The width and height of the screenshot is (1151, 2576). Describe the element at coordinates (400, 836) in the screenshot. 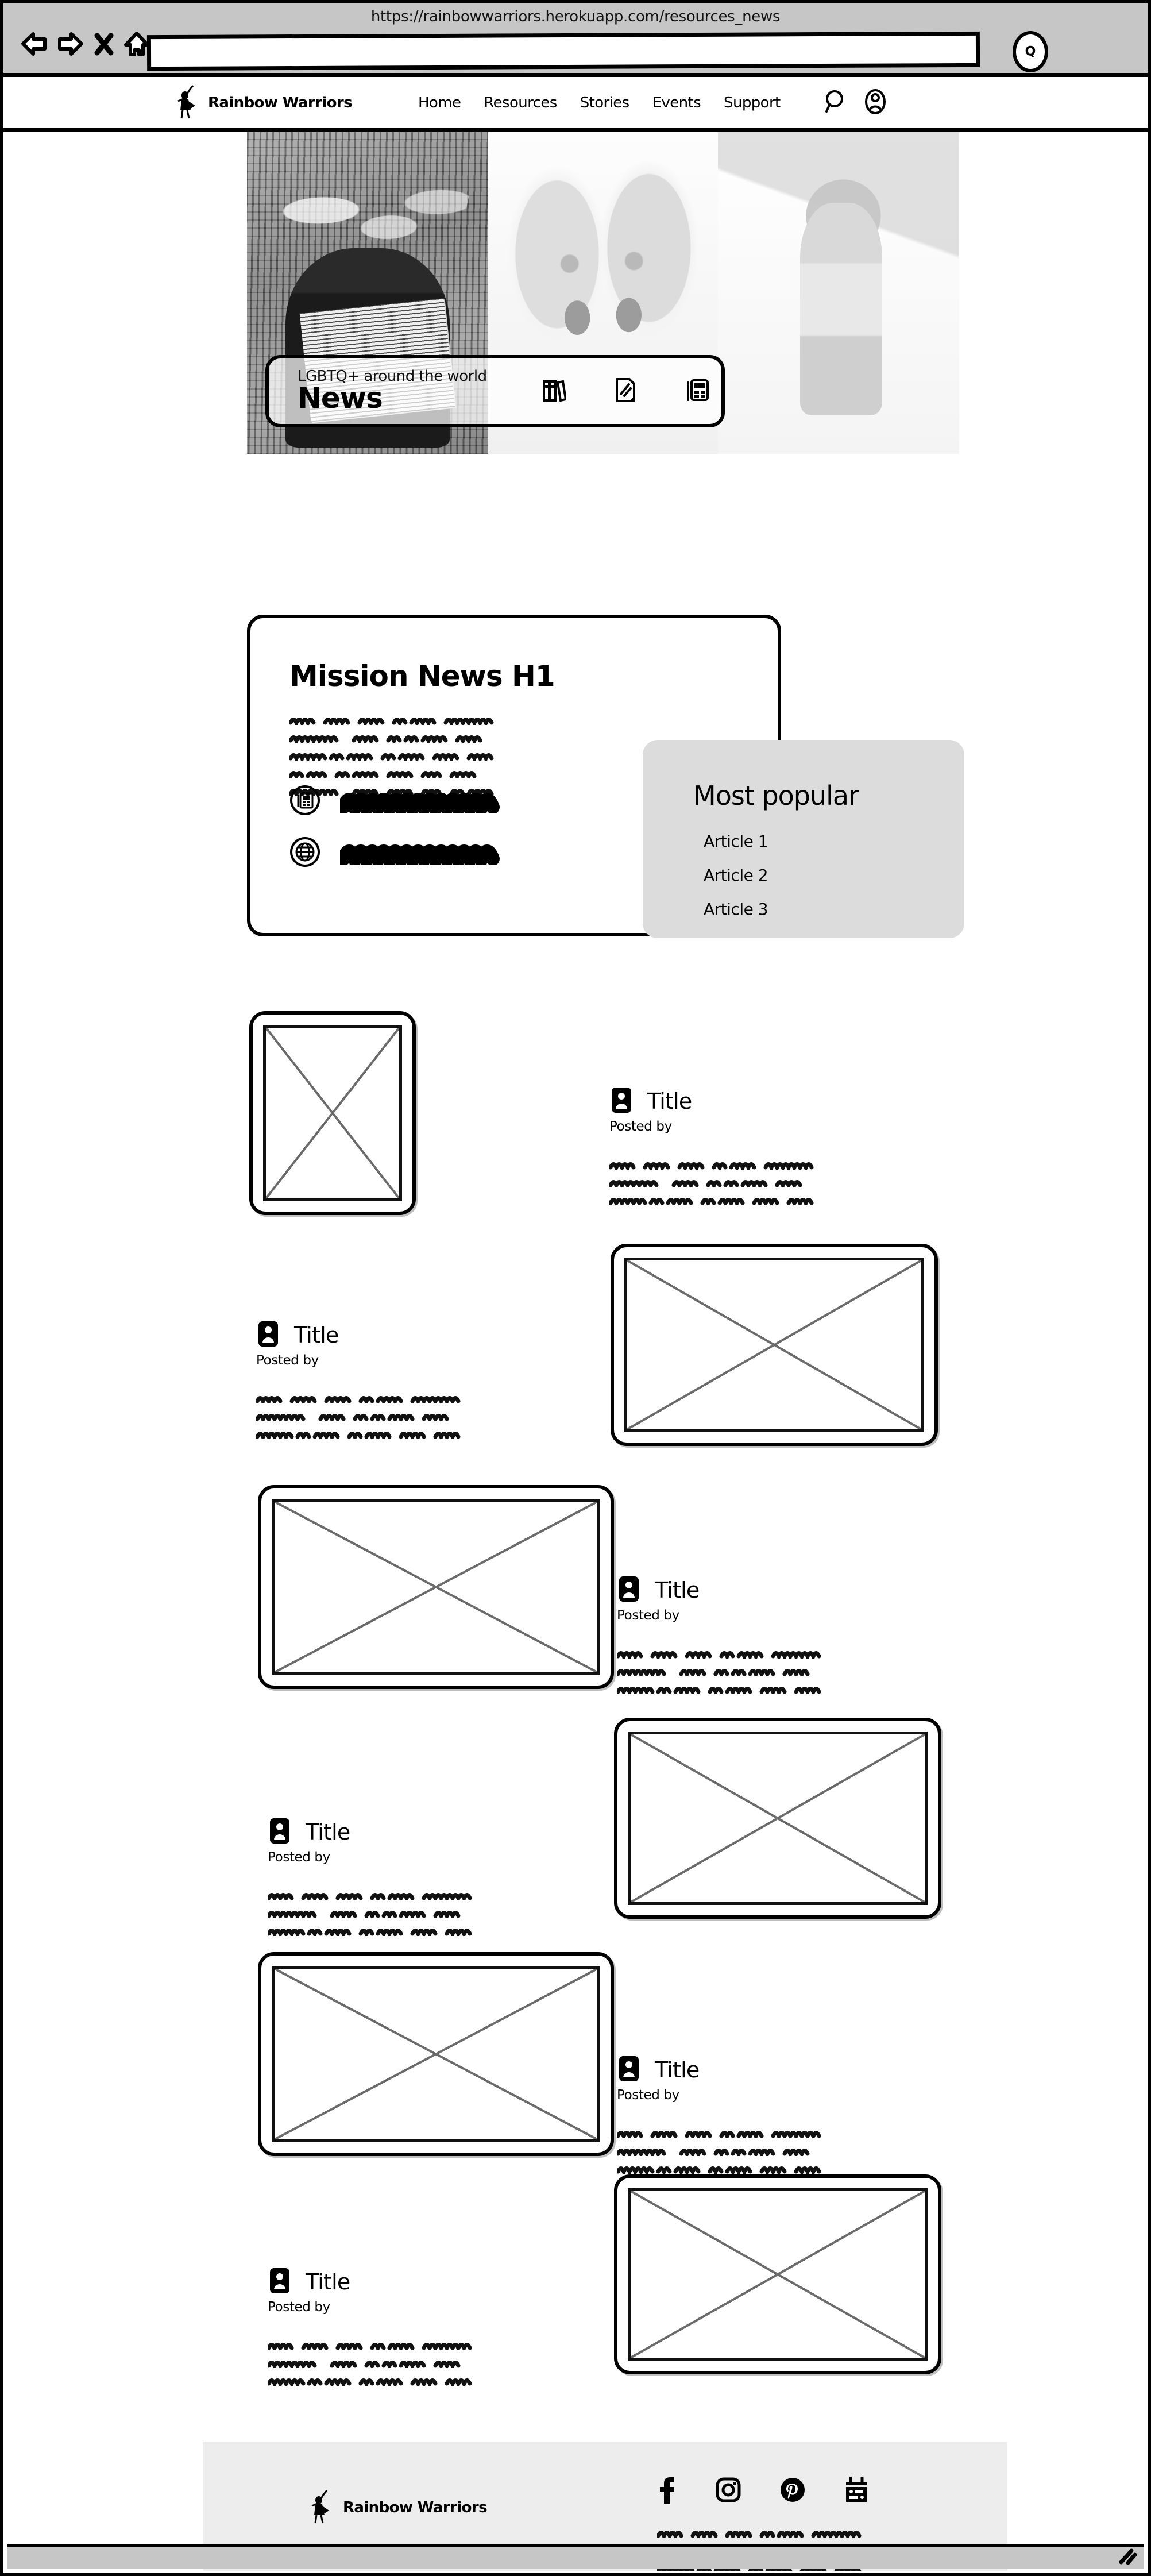

I see `mission-feature-rows` at that location.